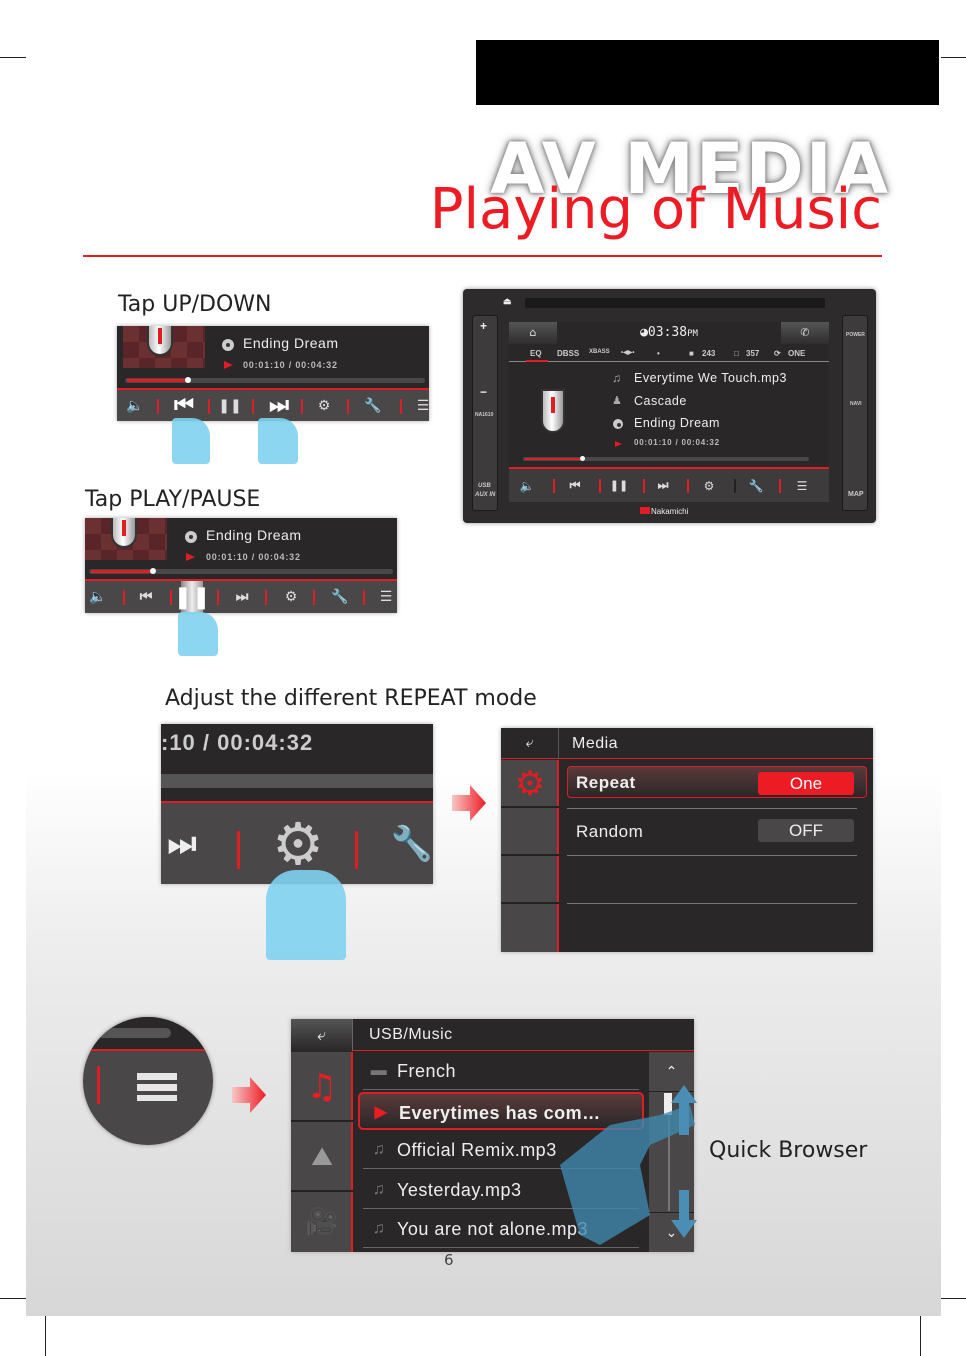 The image size is (966, 1356). I want to click on power-button: POWER, so click(855, 335).